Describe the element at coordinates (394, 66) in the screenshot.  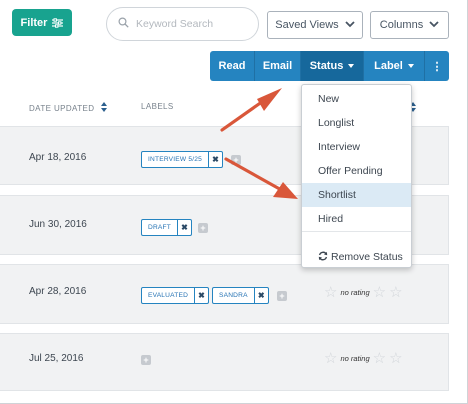
I see `label-button: Label` at that location.